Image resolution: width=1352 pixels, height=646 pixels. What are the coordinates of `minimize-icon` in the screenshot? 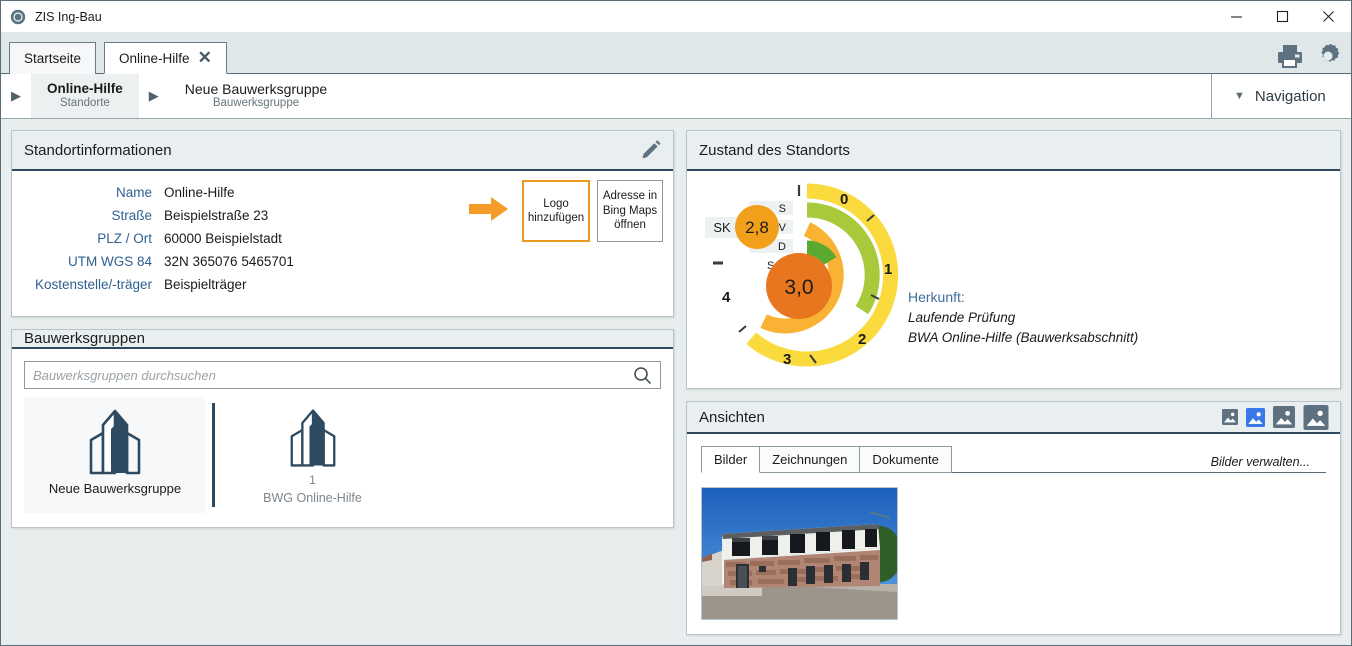 It's located at (1236, 17).